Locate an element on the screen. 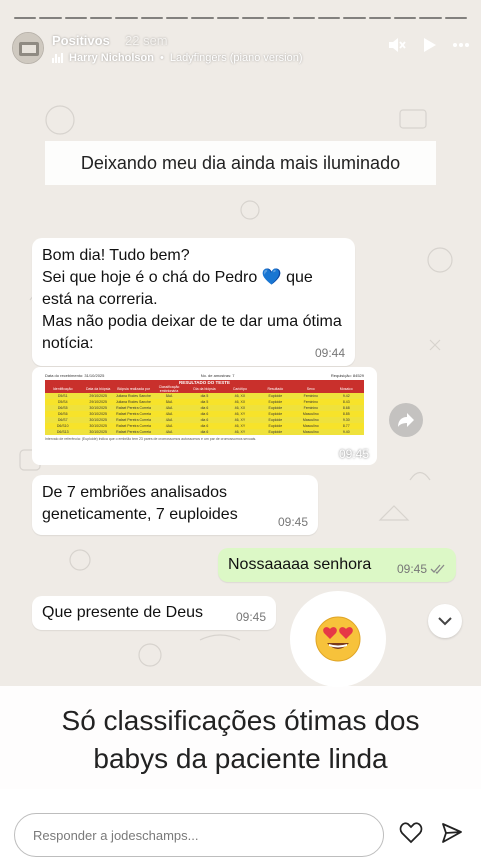 The width and height of the screenshot is (481, 867). heart-eyes-emoji-icon is located at coordinates (338, 639).